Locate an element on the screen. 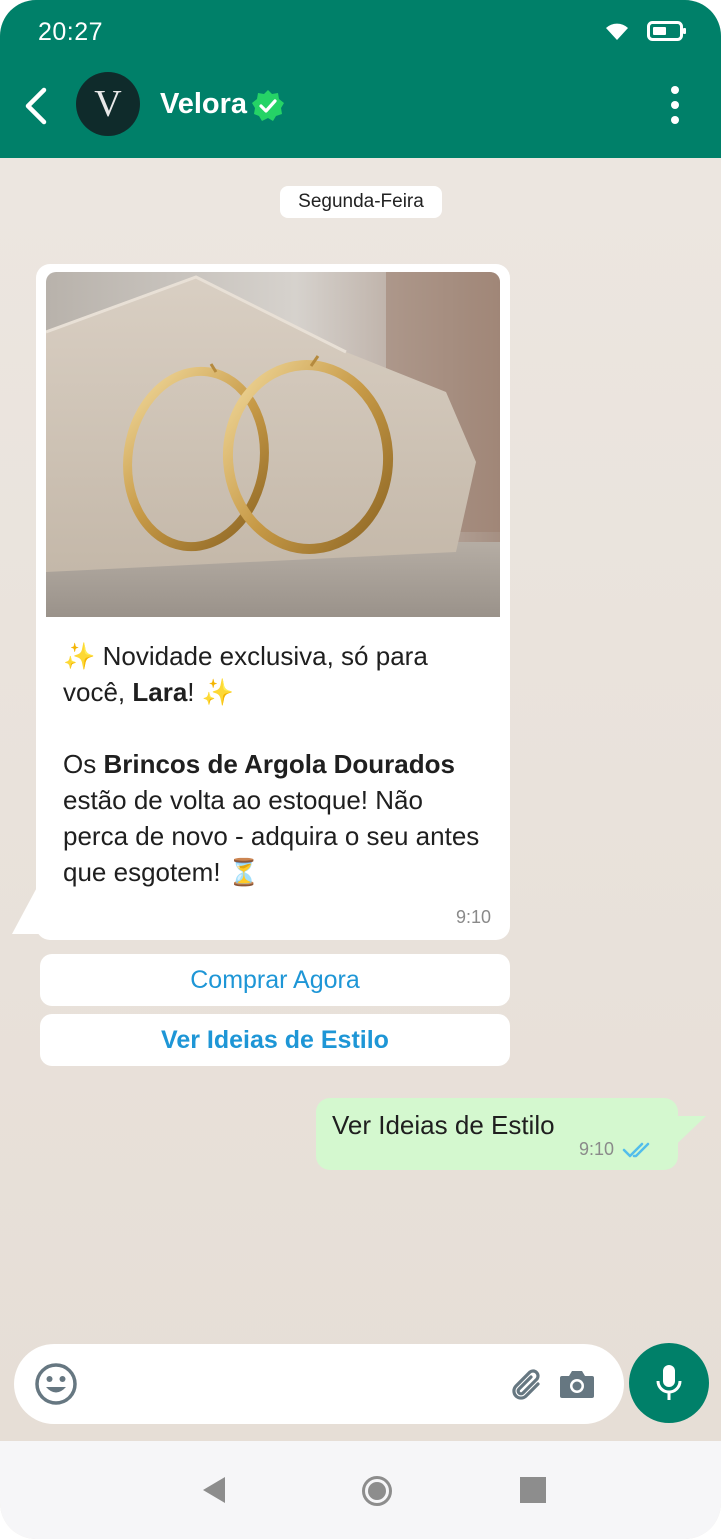  back-arrow-icon is located at coordinates (37, 106).